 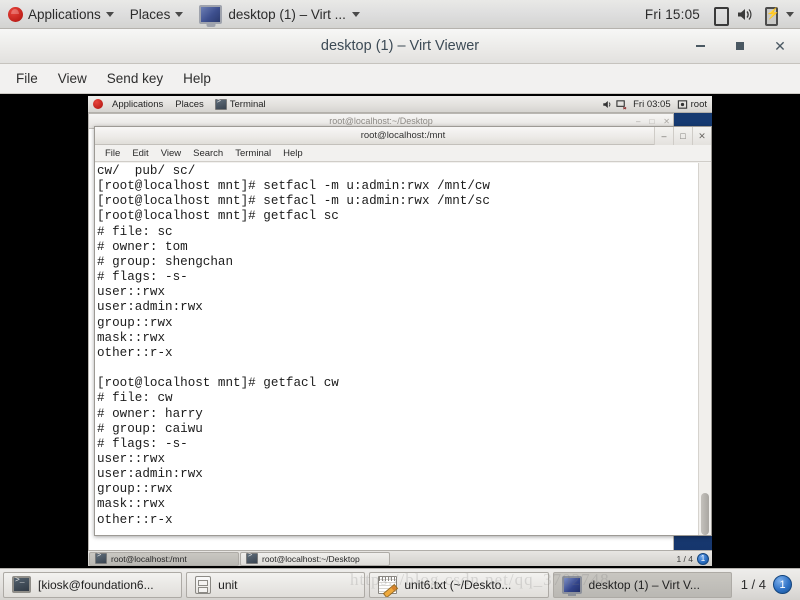 I want to click on guest-taskbar-item-label: root@localhost:/mnt, so click(x=149, y=558).